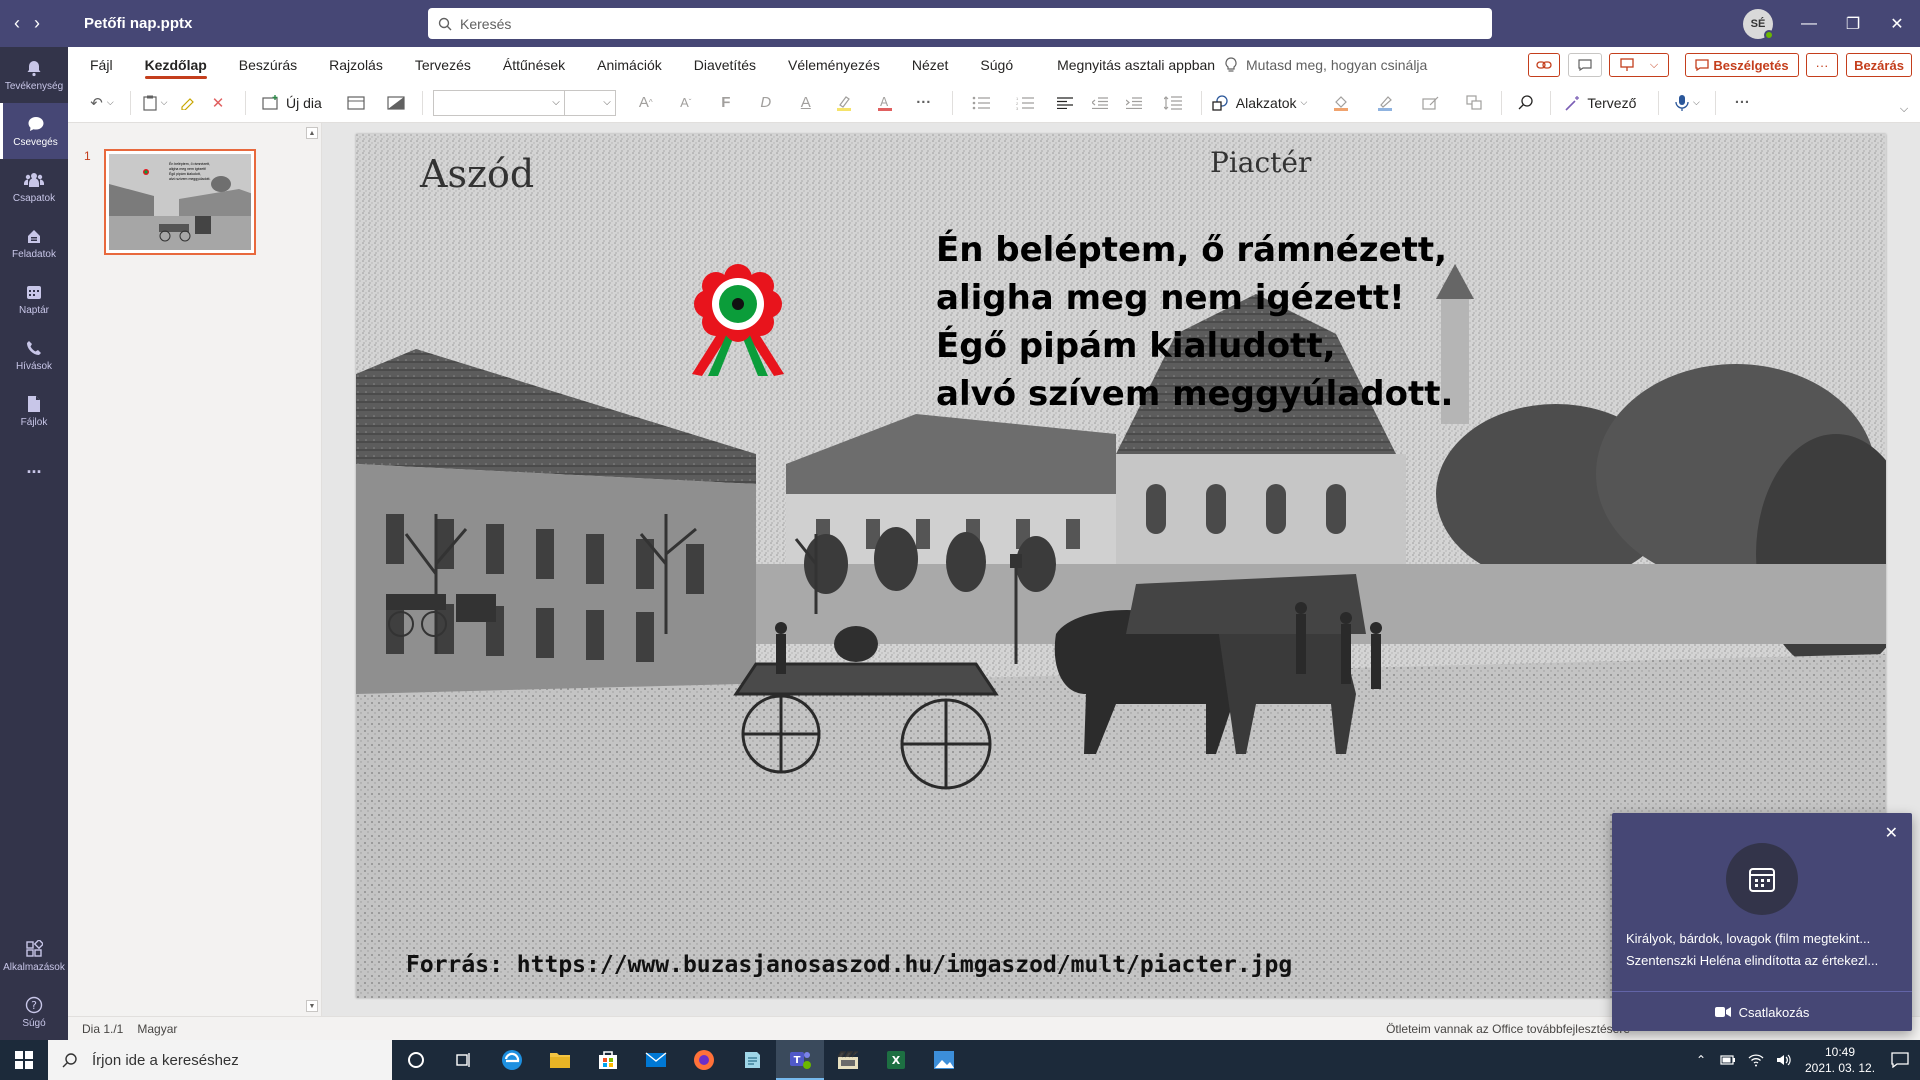 This screenshot has height=1080, width=1920. Describe the element at coordinates (17, 23) in the screenshot. I see `back-arrow-icon: ‹` at that location.